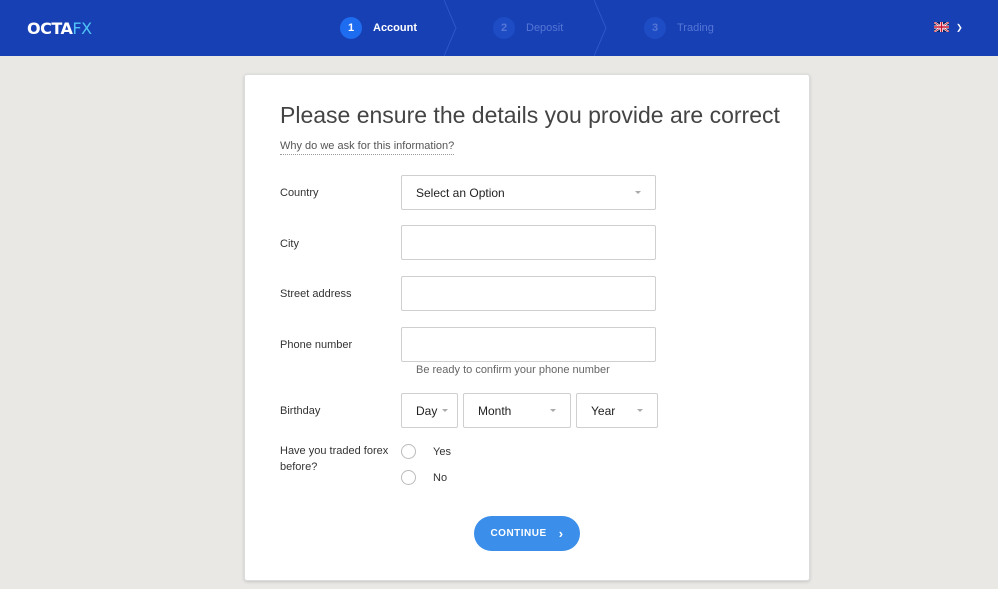 This screenshot has height=589, width=998. I want to click on continue-button: CONTINUE ›, so click(527, 533).